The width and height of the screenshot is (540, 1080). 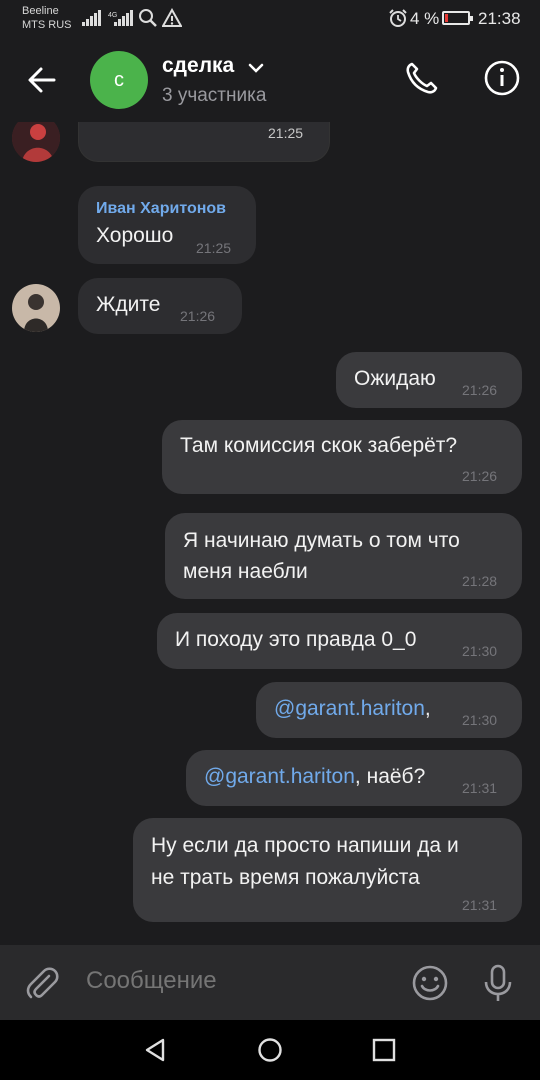 I want to click on signal-icon, so click(x=91, y=18).